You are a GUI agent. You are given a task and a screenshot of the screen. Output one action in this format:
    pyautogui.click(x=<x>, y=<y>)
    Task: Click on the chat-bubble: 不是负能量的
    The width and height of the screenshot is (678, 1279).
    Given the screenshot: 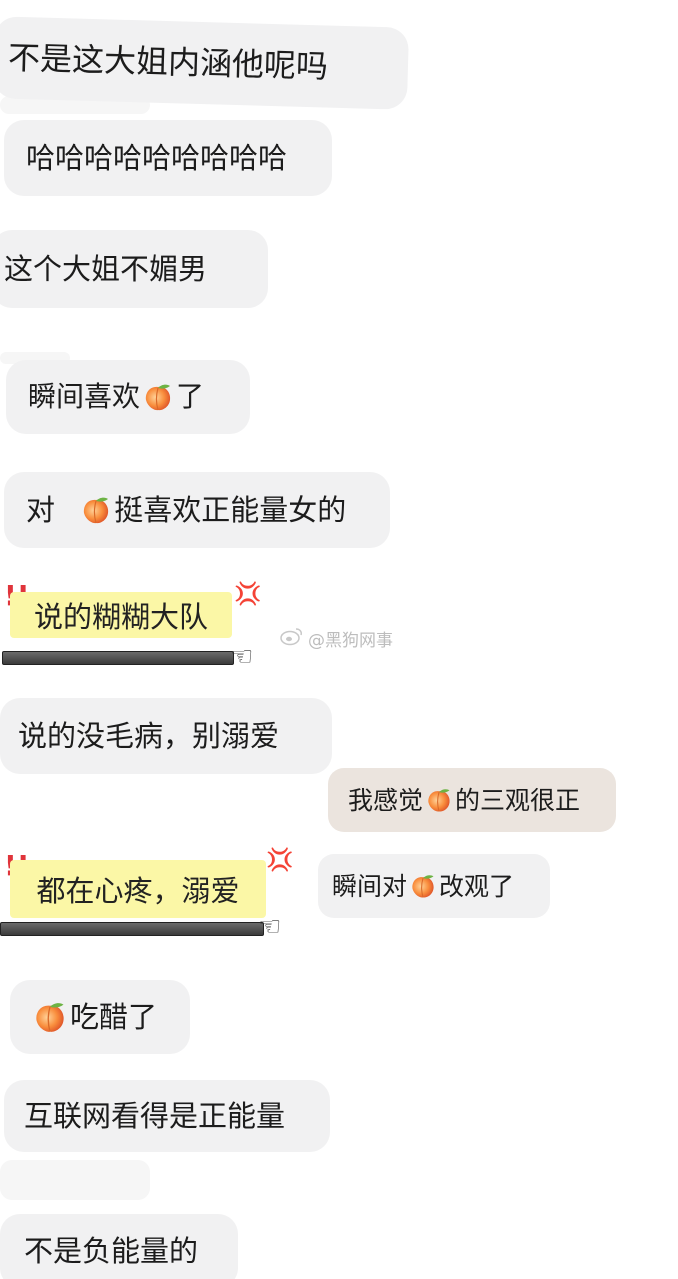 What is the action you would take?
    pyautogui.click(x=119, y=1246)
    